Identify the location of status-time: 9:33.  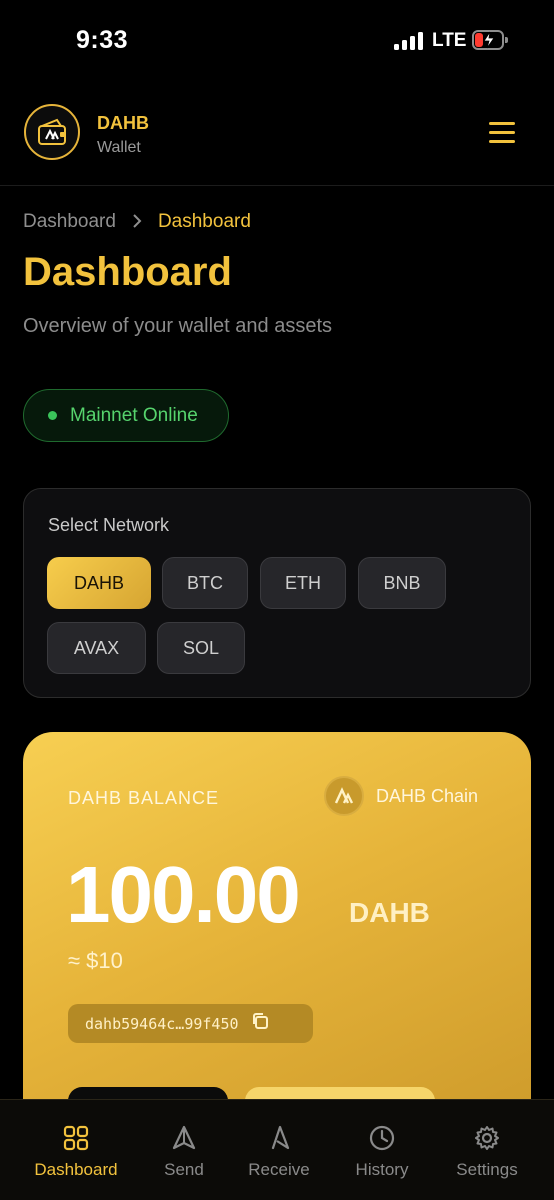
(102, 40).